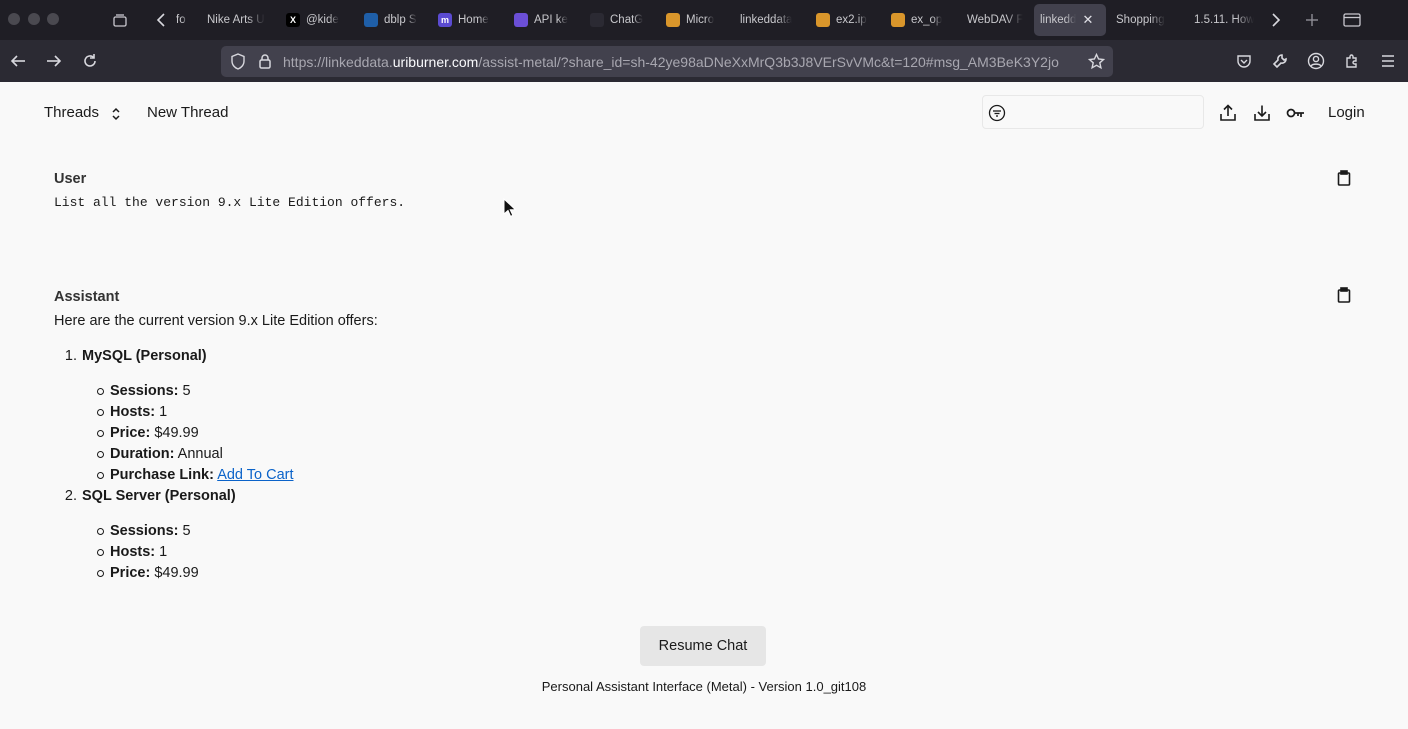 This screenshot has width=1408, height=729. Describe the element at coordinates (1244, 61) in the screenshot. I see `pocket-icon` at that location.